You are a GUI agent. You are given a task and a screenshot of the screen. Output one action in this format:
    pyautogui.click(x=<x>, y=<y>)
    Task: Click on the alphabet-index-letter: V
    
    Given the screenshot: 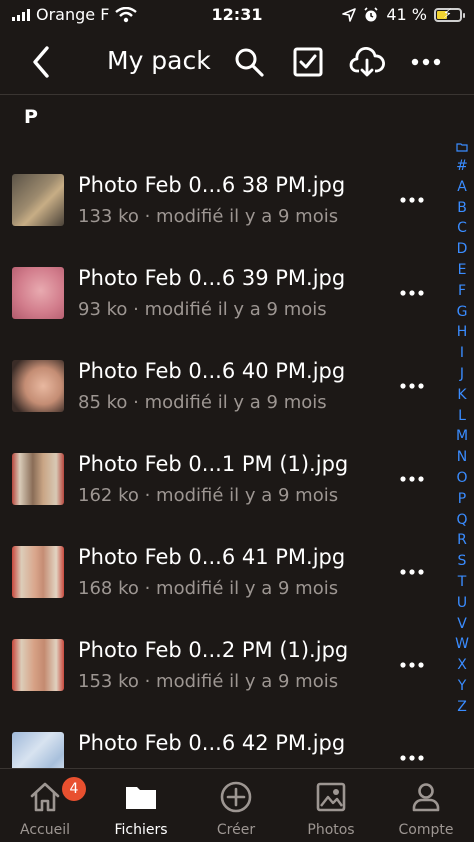 What is the action you would take?
    pyautogui.click(x=462, y=624)
    